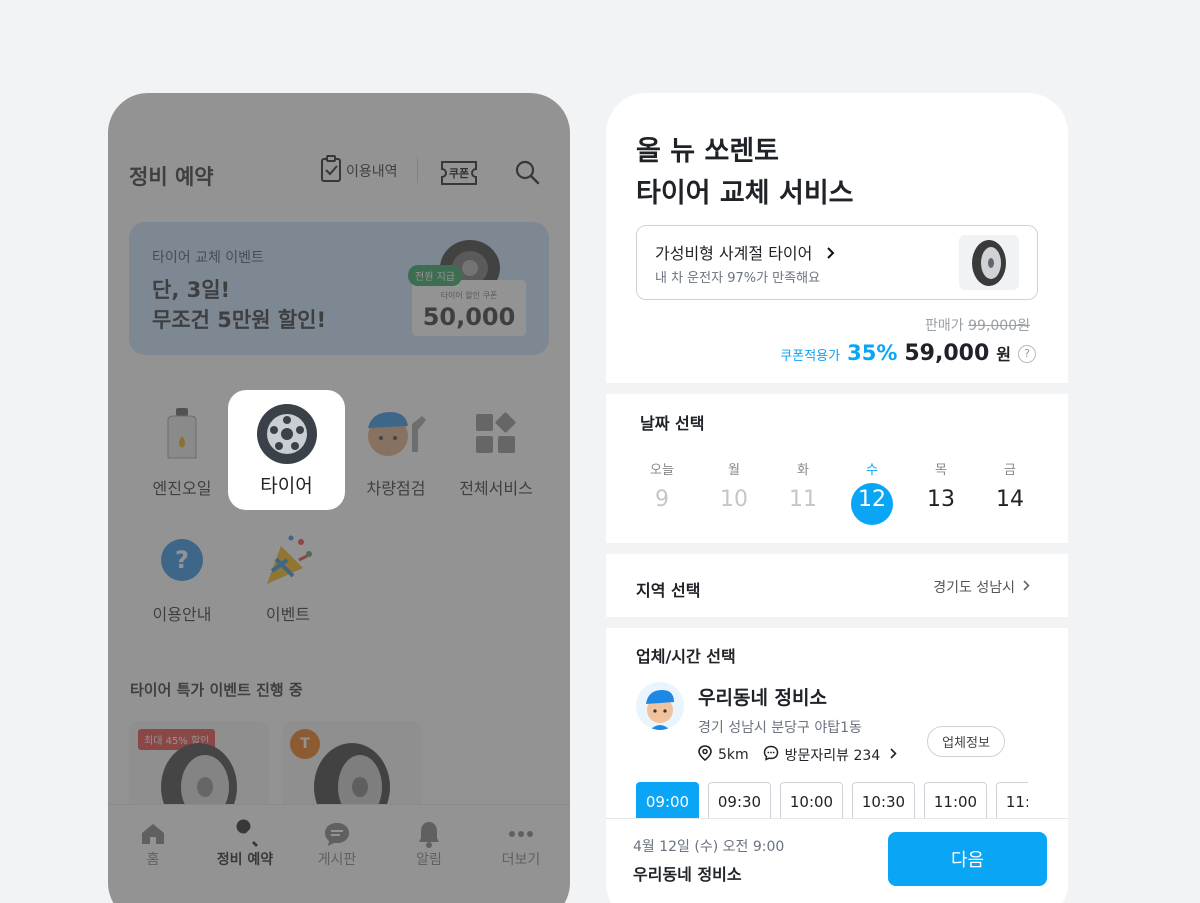  I want to click on coupon-price: 쿠폰적용가 35% 59,000 원 ?, so click(908, 353).